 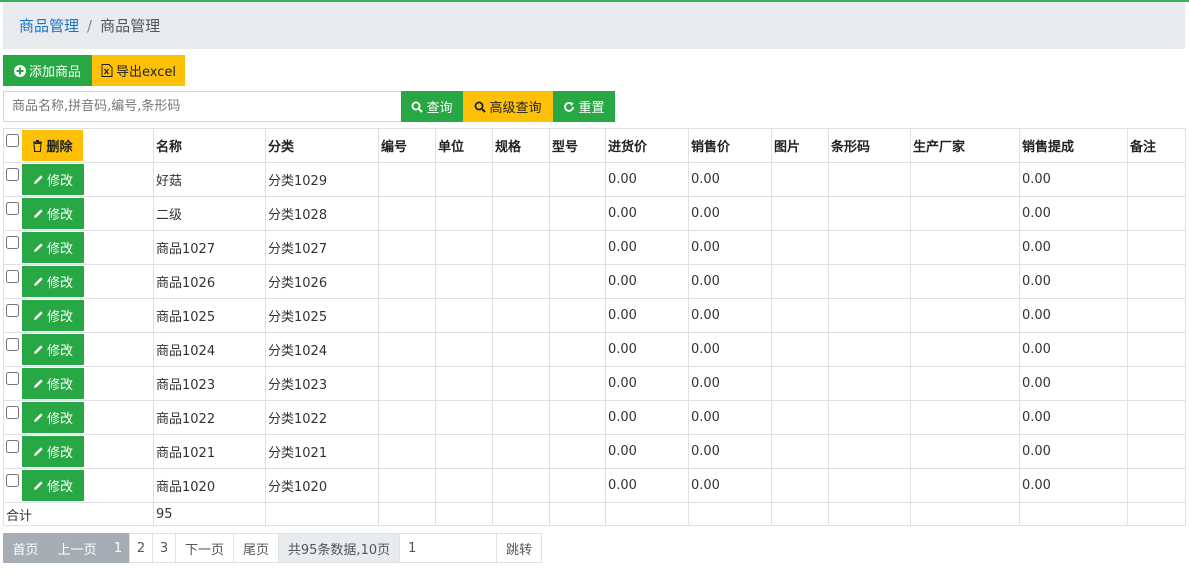 What do you see at coordinates (141, 548) in the screenshot?
I see `page-2-button: 2` at bounding box center [141, 548].